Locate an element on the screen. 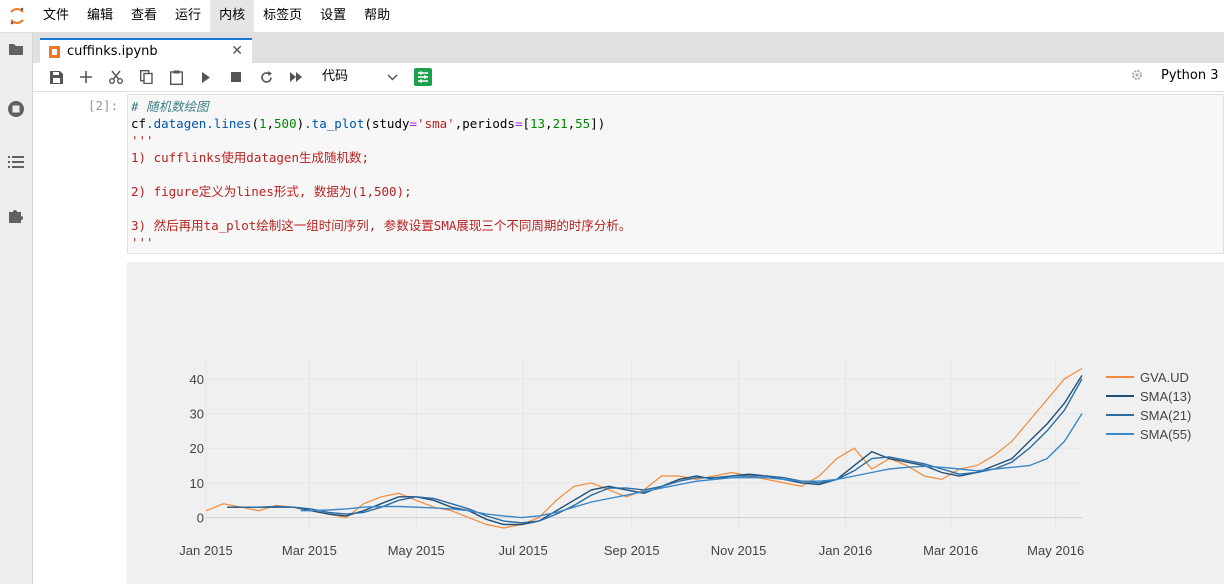 The image size is (1224, 584). left-sidebar is located at coordinates (16, 308).